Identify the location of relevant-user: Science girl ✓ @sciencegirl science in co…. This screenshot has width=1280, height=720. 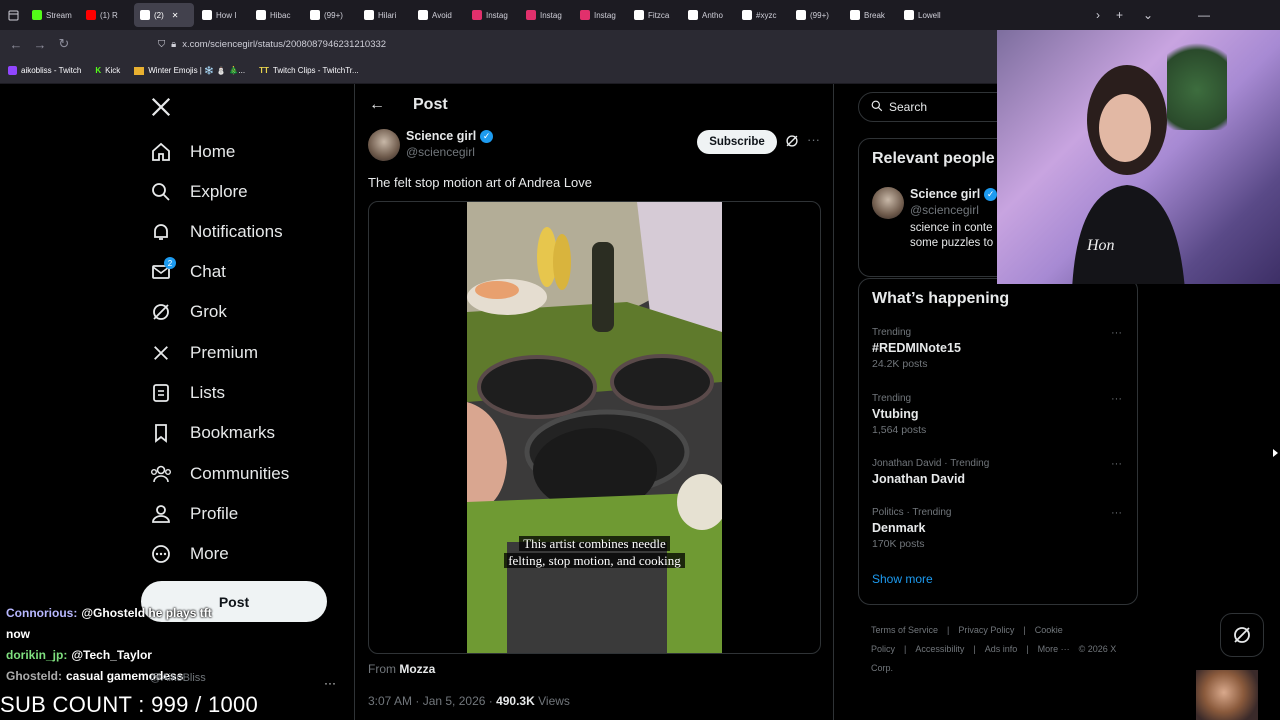
(935, 219).